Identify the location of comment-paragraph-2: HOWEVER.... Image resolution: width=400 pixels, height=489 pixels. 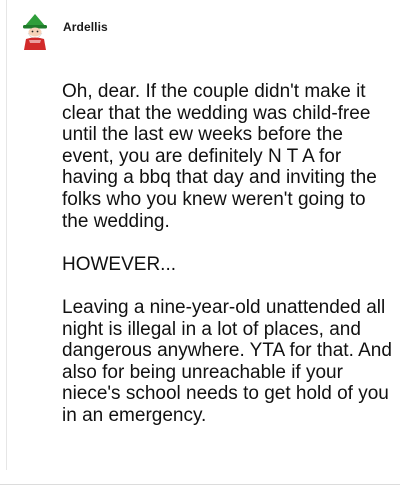
(119, 264).